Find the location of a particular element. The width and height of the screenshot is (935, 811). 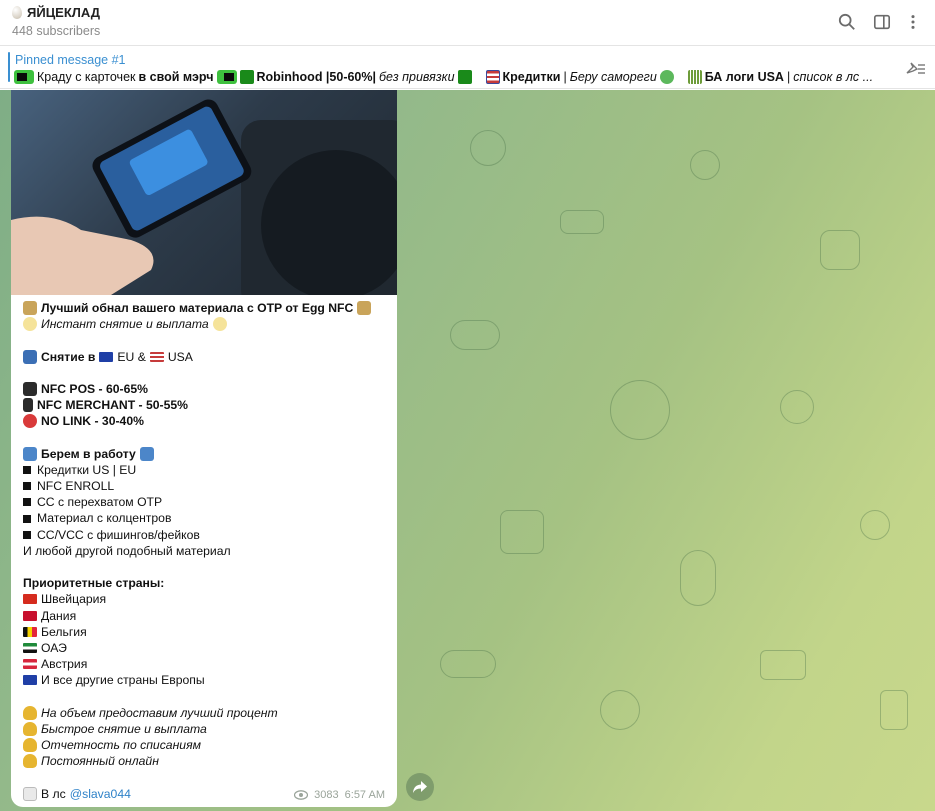

channel-name: ЯЙЦЕКЛАД is located at coordinates (64, 12).